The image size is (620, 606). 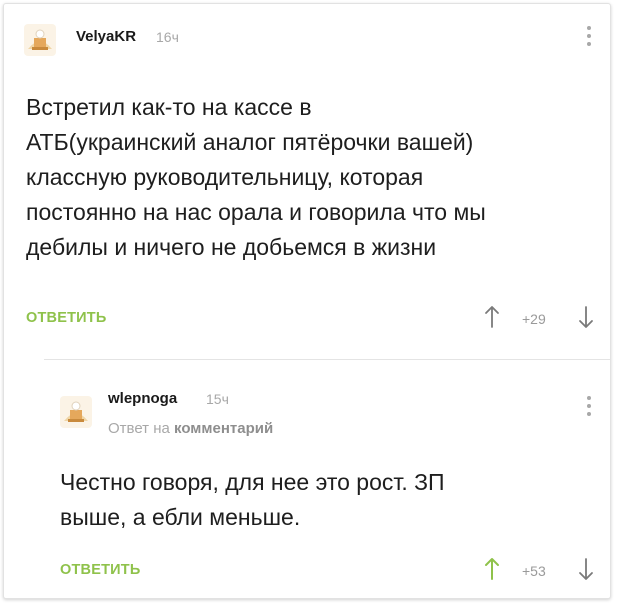 What do you see at coordinates (256, 212) in the screenshot?
I see `comment-text-line: постоянно на нас орала и говорила что мы` at bounding box center [256, 212].